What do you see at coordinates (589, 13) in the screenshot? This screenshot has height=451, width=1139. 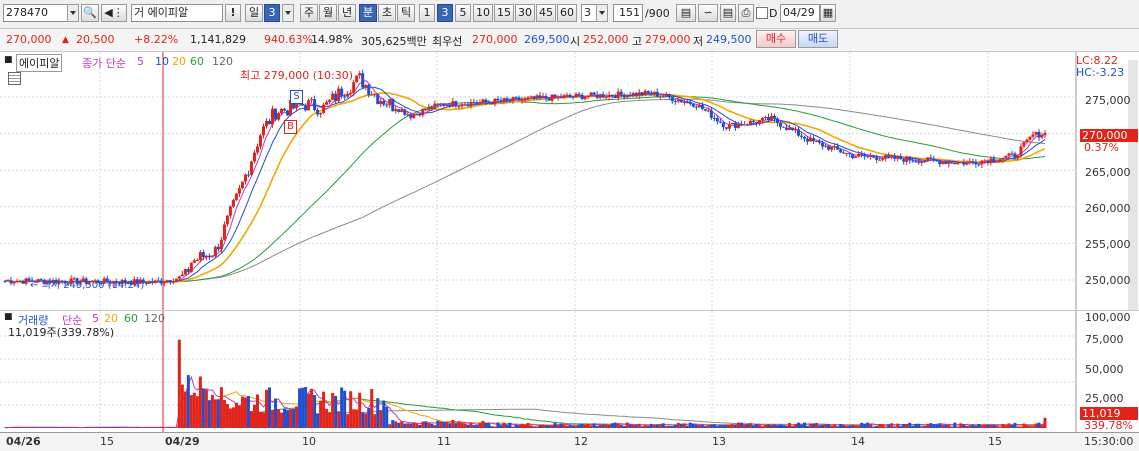 I see `interval-input: 3` at bounding box center [589, 13].